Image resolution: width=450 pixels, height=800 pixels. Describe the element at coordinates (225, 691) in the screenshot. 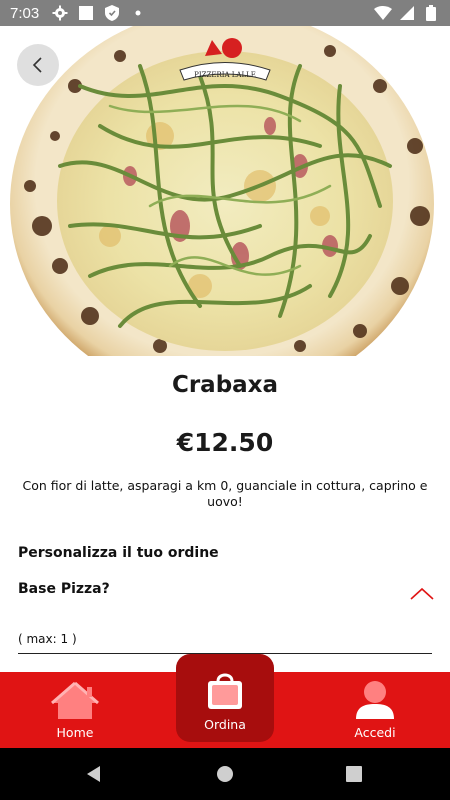

I see `shopping-bag-icon` at that location.